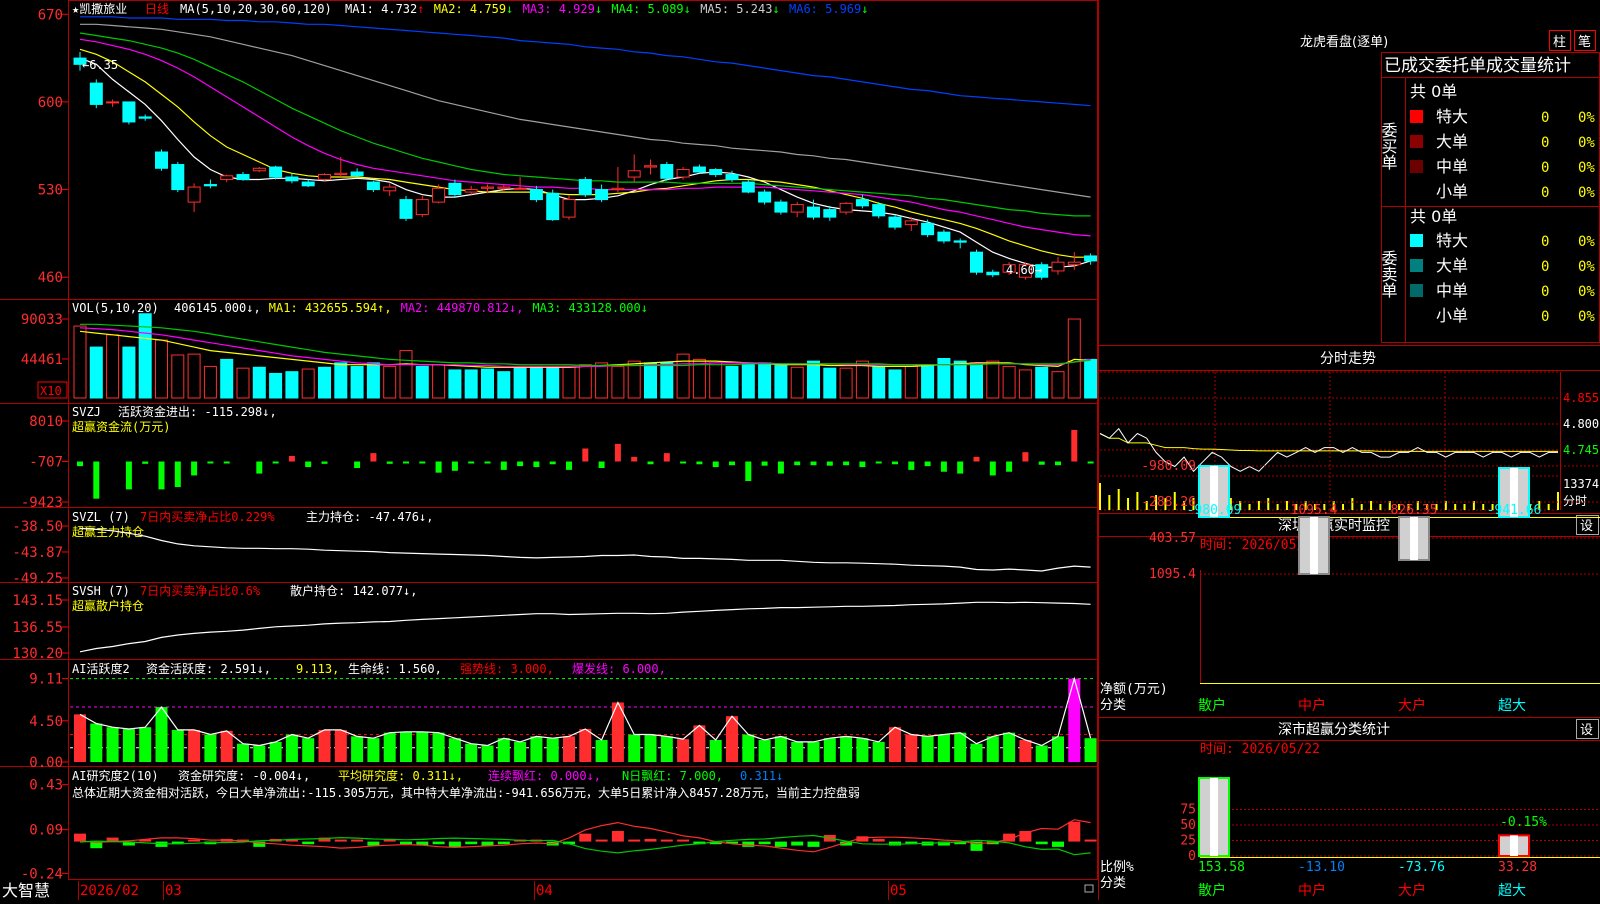 Image resolution: width=1600 pixels, height=904 pixels. What do you see at coordinates (42, 503) in the screenshot?
I see `y-tick-label: -9423` at bounding box center [42, 503].